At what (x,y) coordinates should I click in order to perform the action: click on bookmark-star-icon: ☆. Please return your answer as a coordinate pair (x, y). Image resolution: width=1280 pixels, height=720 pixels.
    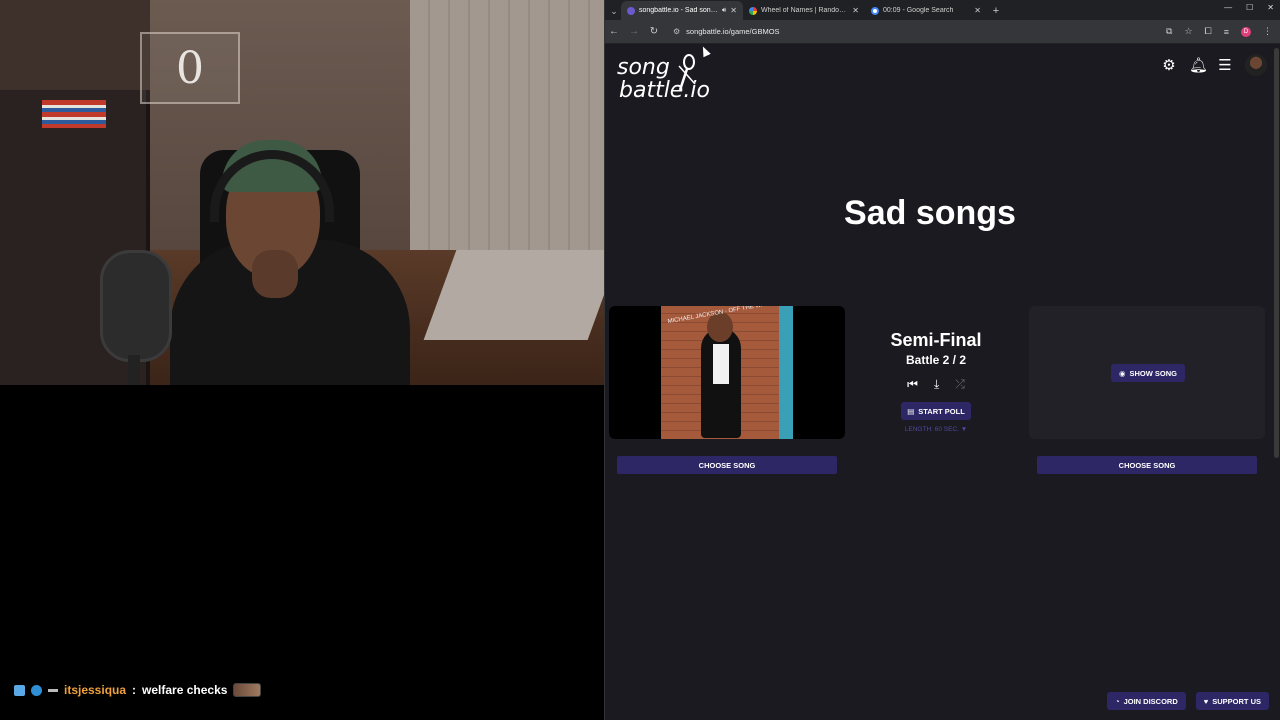
    Looking at the image, I should click on (1188, 31).